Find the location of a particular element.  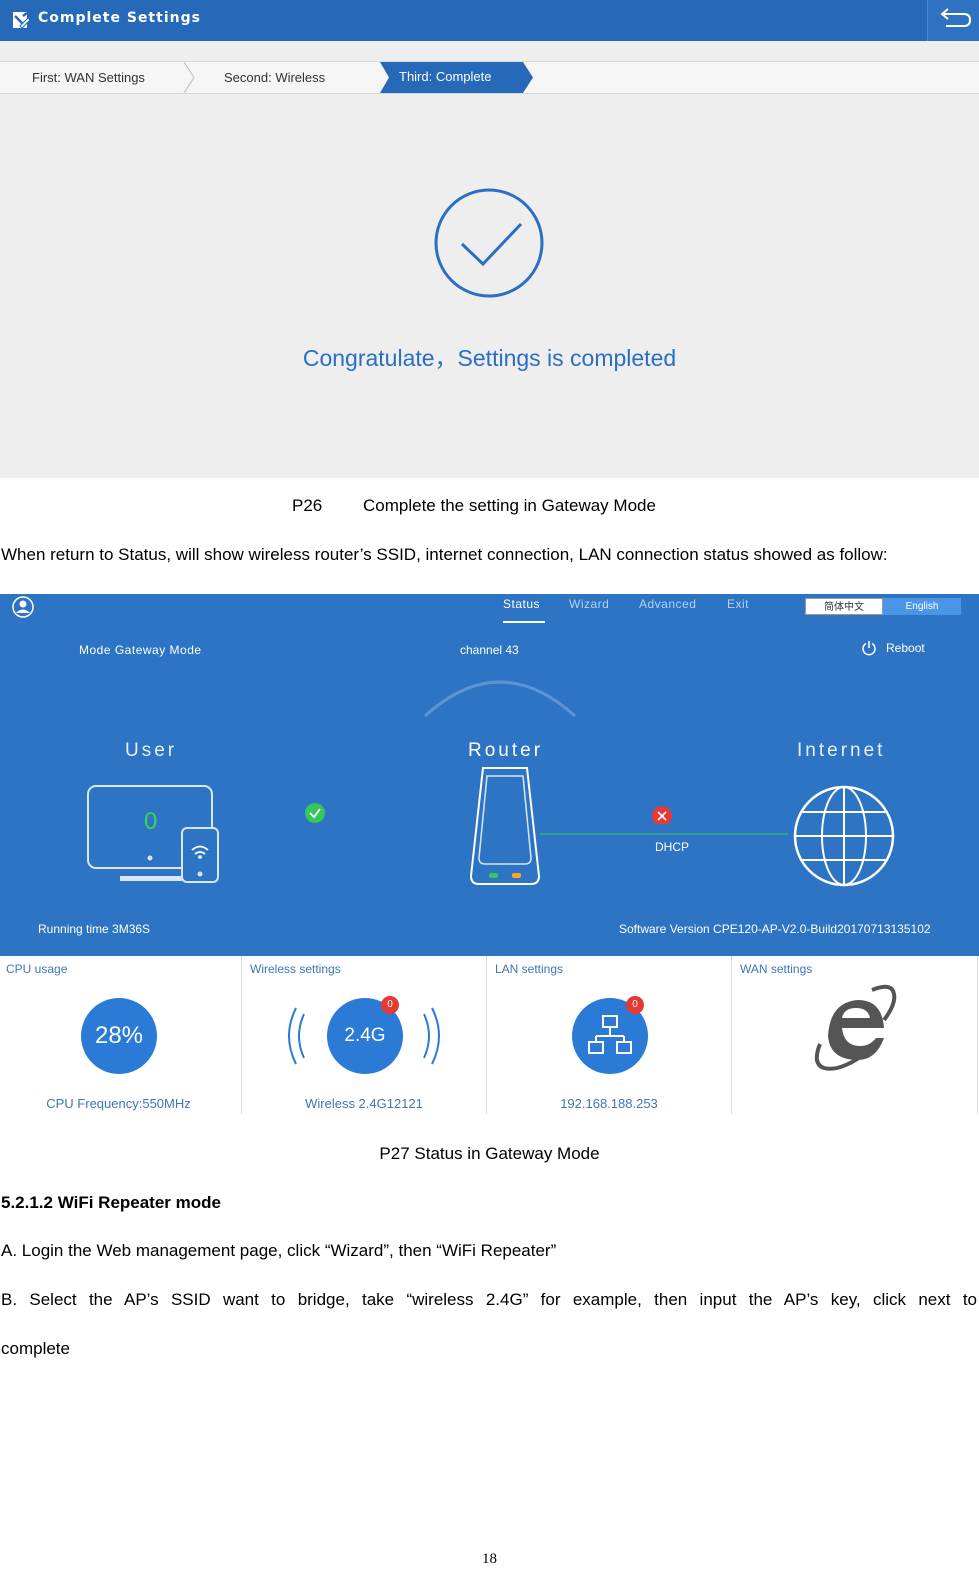

language-chinese-button: 简体中文 is located at coordinates (844, 606).